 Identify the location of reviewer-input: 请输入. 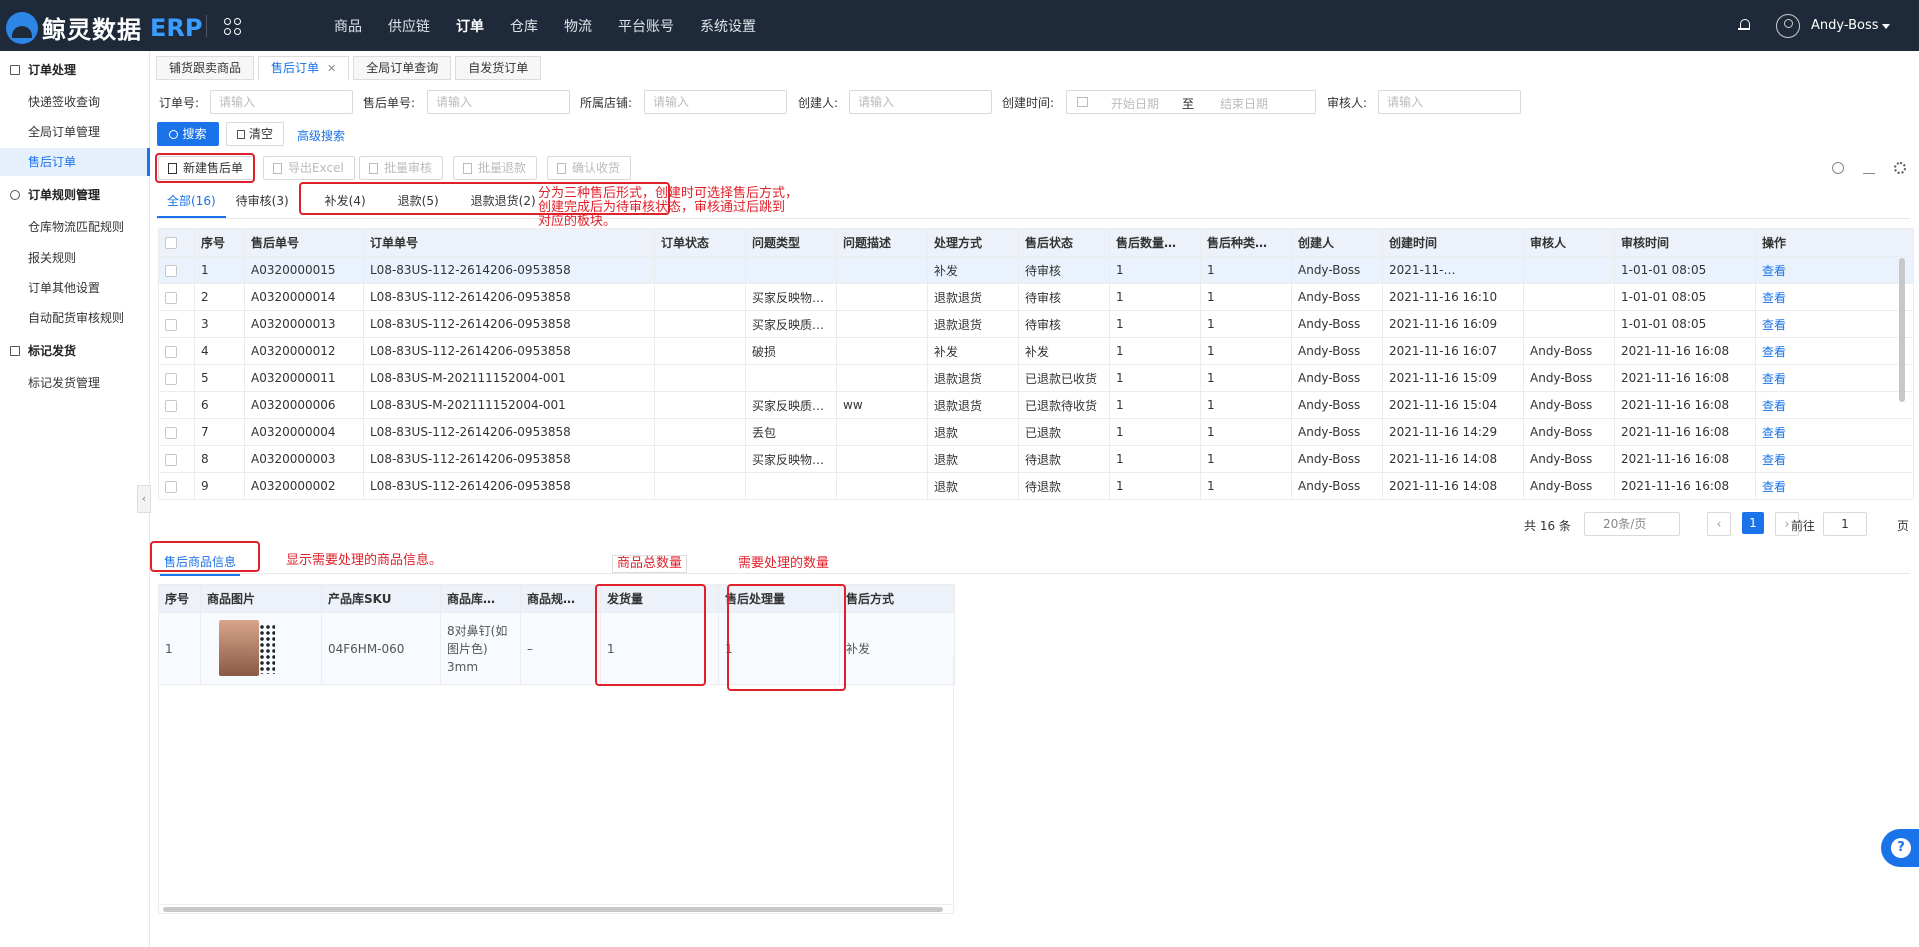
(1449, 102).